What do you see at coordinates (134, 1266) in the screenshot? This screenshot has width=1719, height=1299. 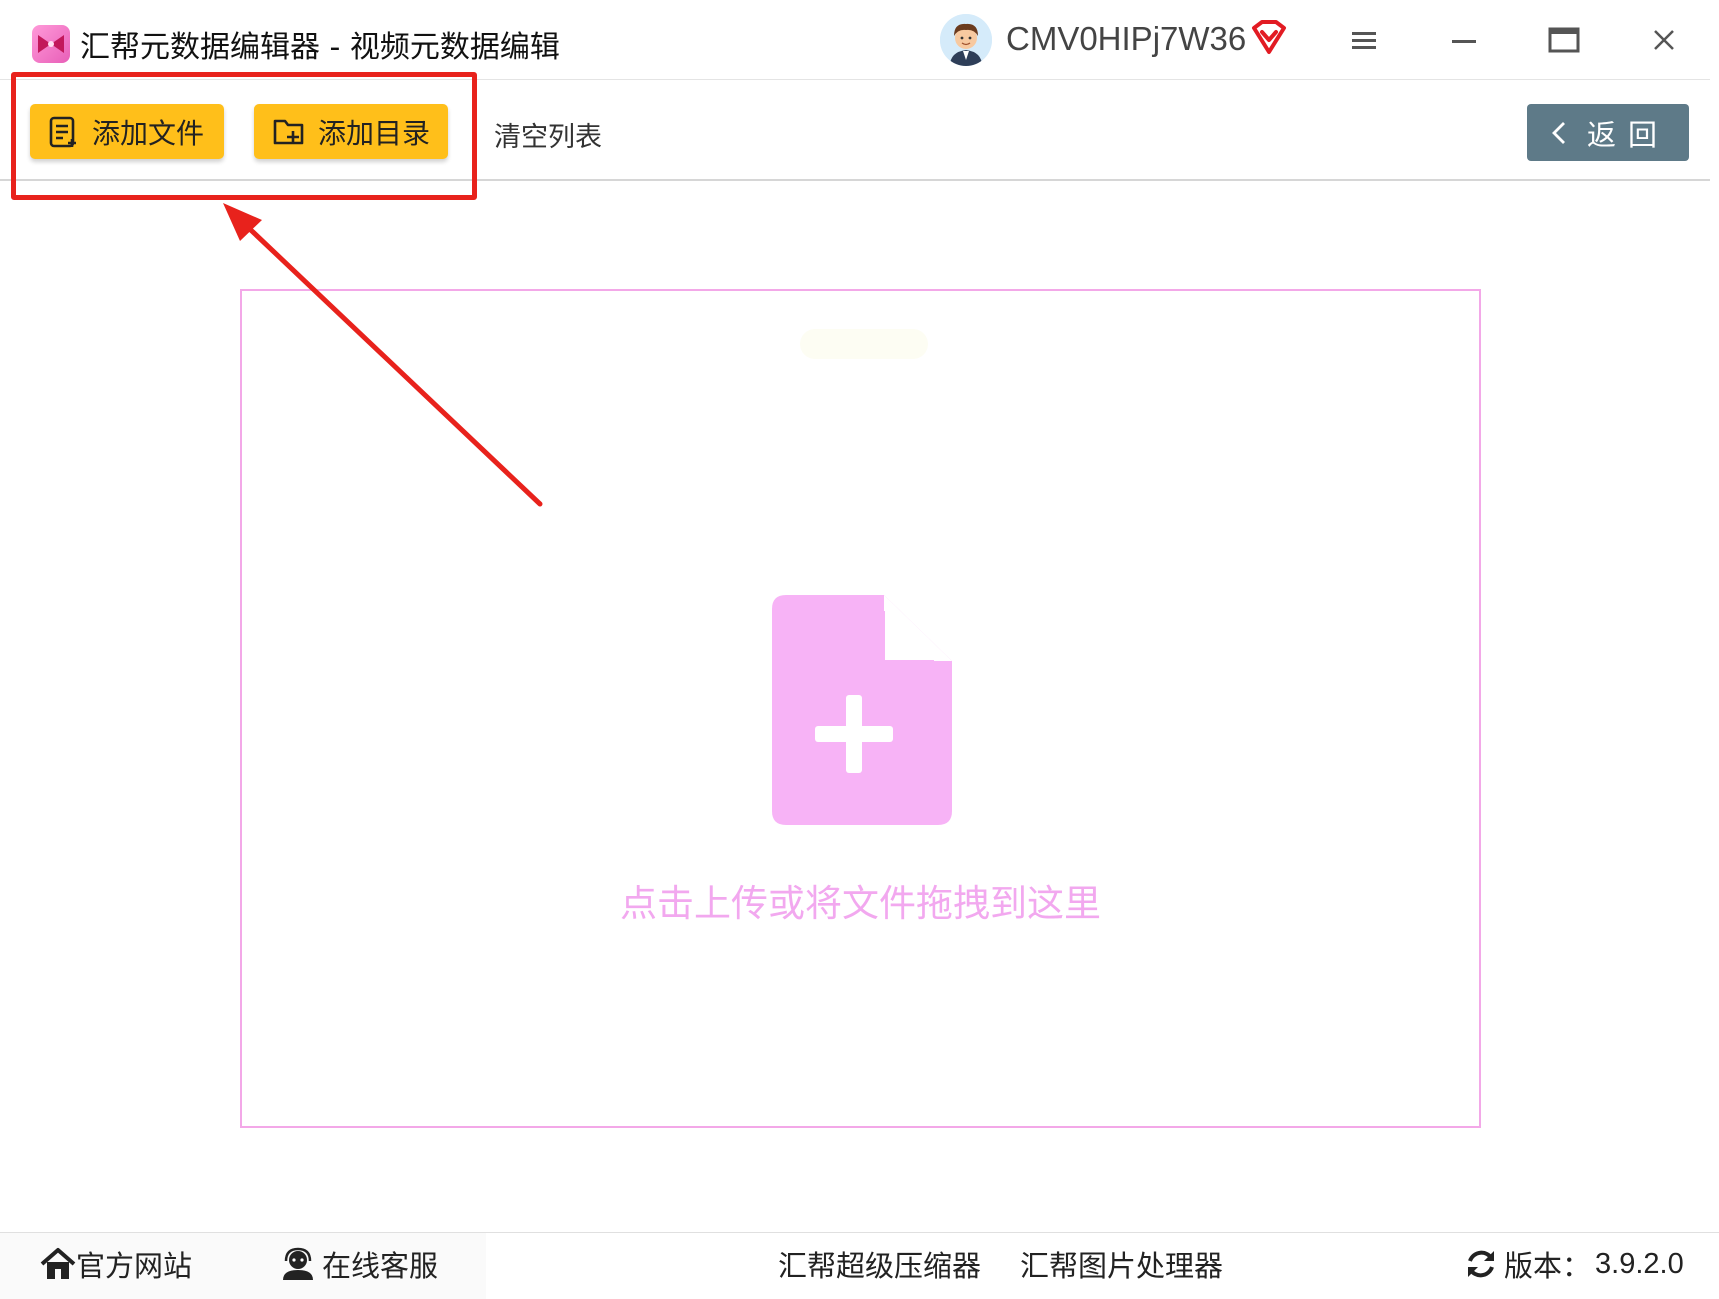 I see `website-label: 官方网站` at bounding box center [134, 1266].